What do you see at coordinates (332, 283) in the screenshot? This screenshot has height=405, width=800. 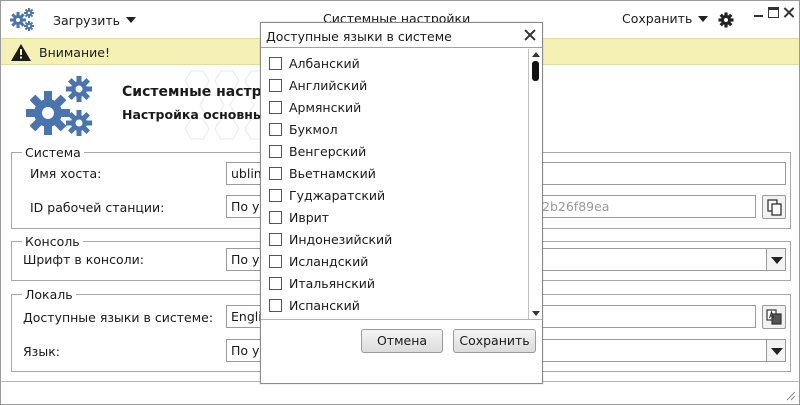 I see `language-label: Итальянский` at bounding box center [332, 283].